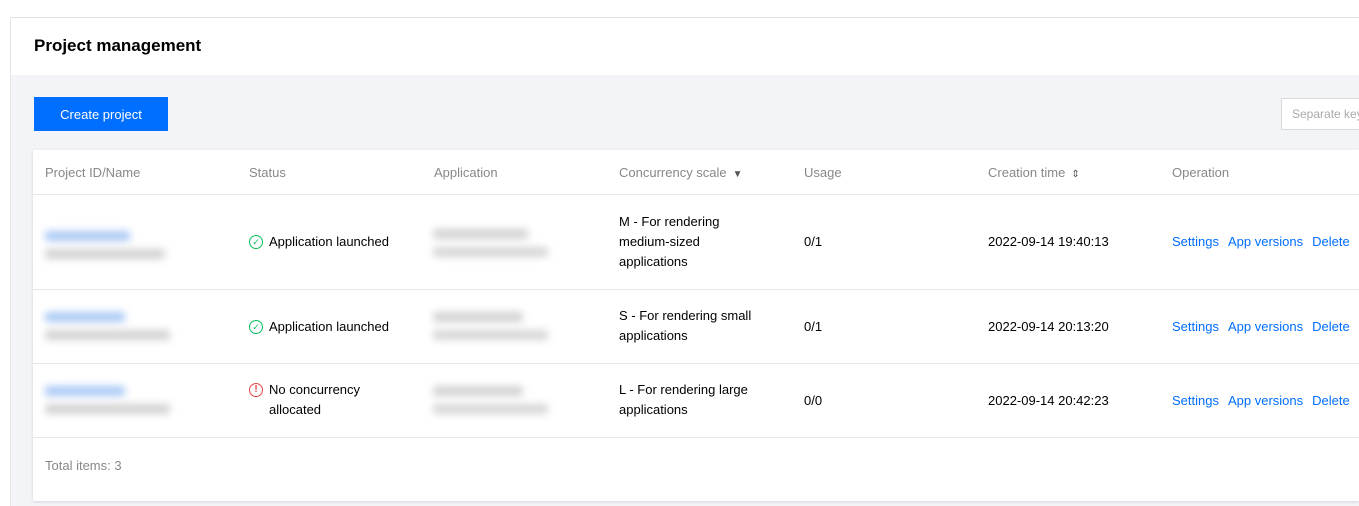 Image resolution: width=1359 pixels, height=506 pixels. I want to click on page-title: Project management, so click(118, 45).